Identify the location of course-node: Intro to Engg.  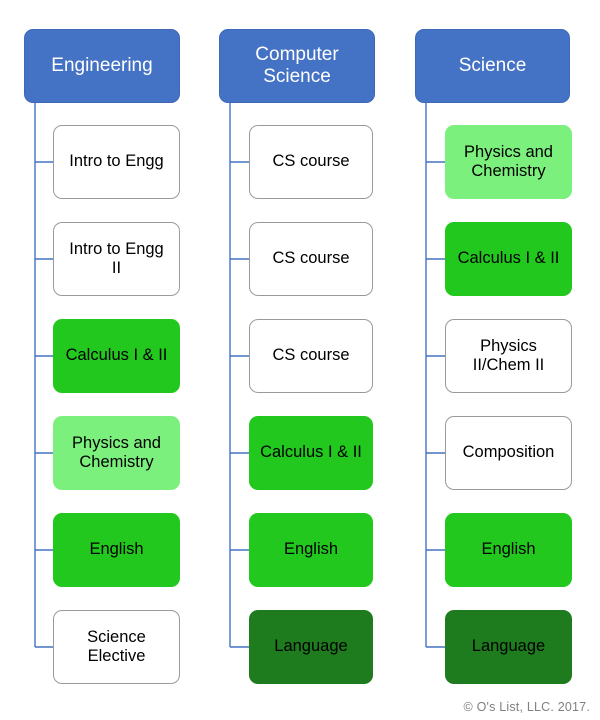
(116, 162).